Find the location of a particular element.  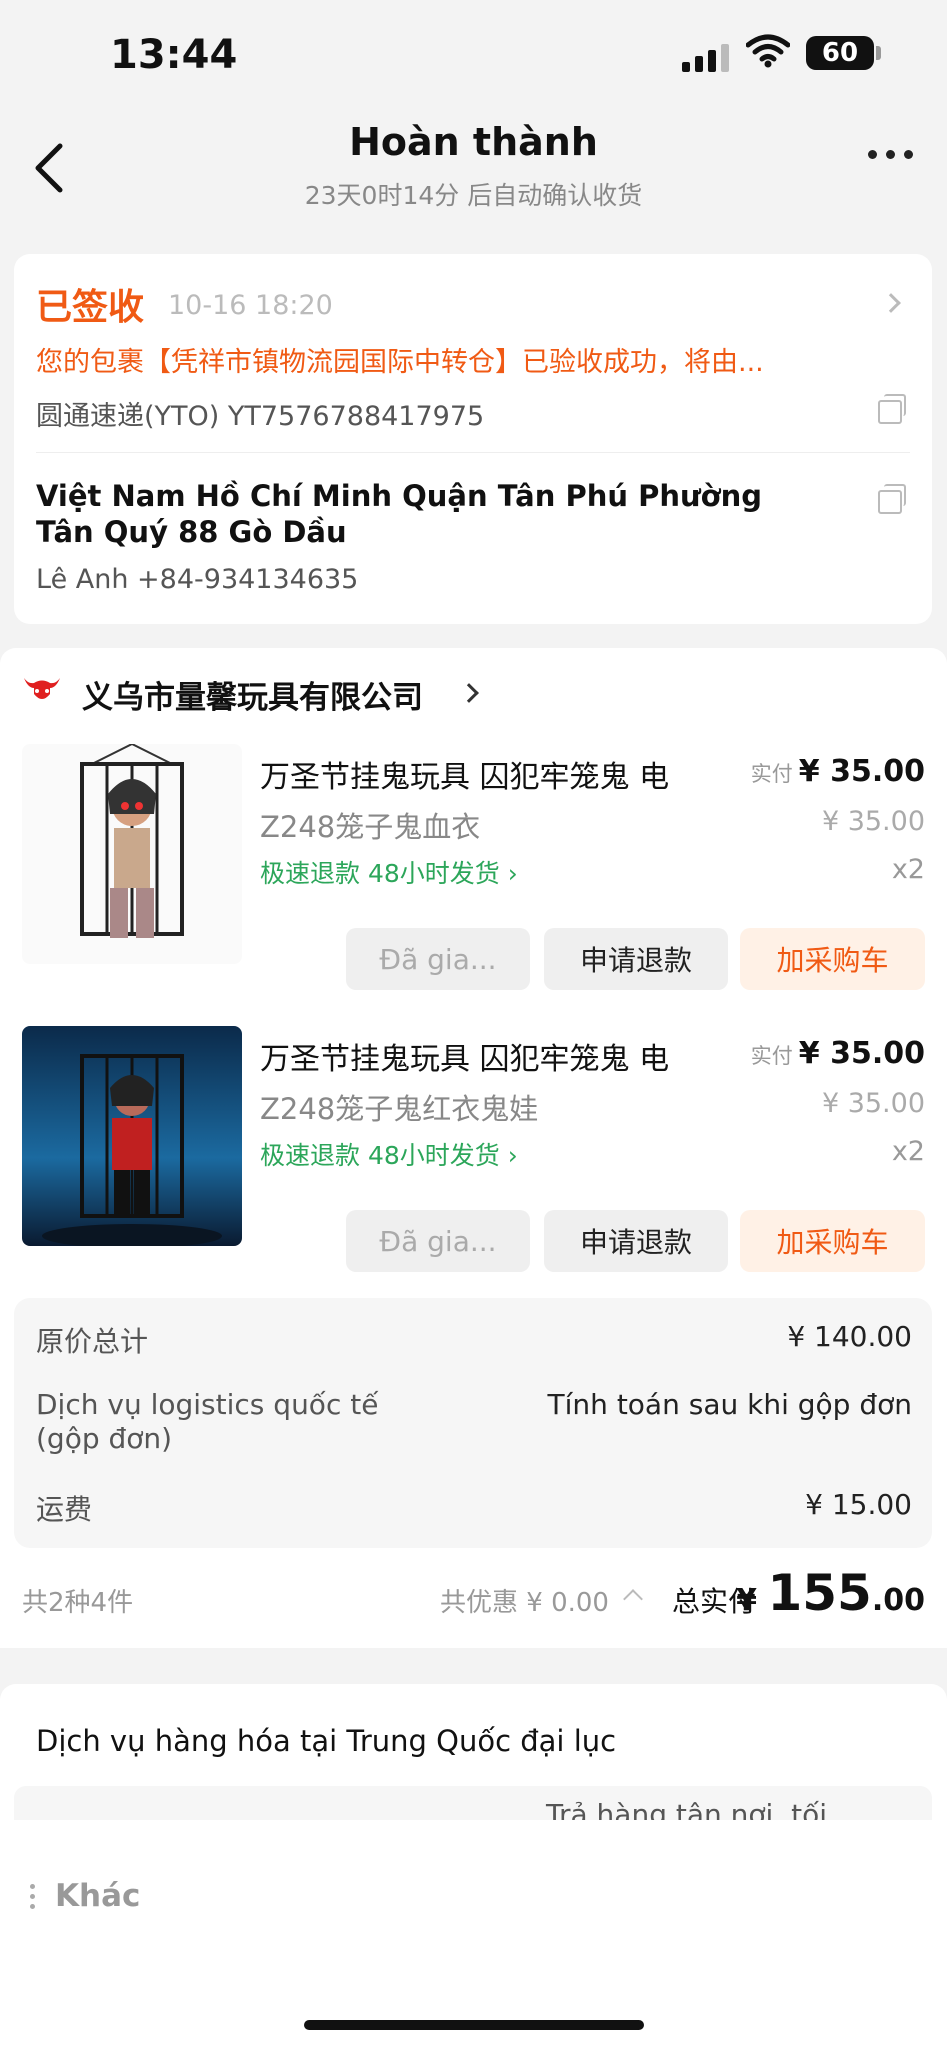

tracking-number: 圆通速递(YTO) YT7576788417975 is located at coordinates (260, 416).